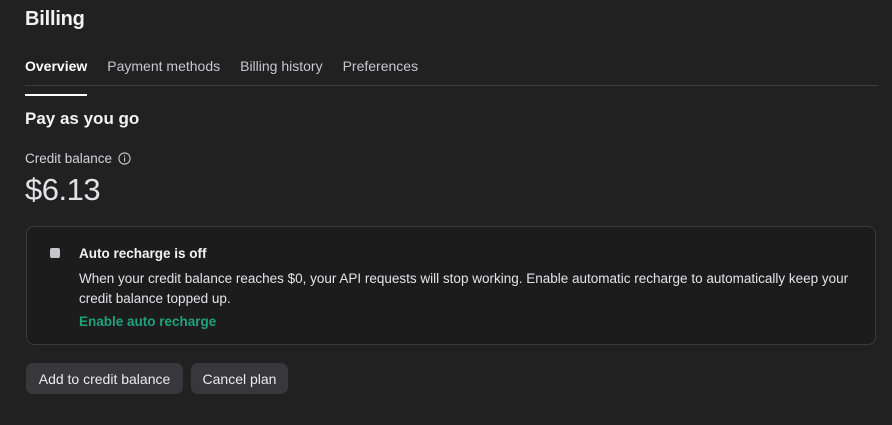  Describe the element at coordinates (63, 189) in the screenshot. I see `credit-balance-amount: $6.13` at that location.